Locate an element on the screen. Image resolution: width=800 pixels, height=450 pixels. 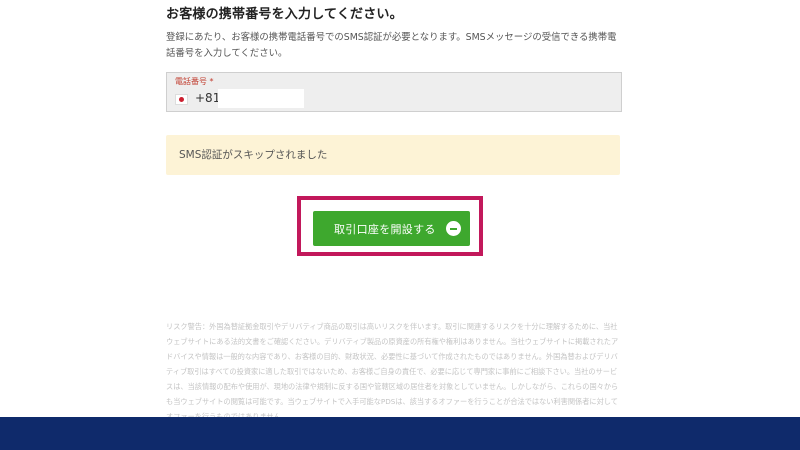
arrow-circle-icon is located at coordinates (453, 228).